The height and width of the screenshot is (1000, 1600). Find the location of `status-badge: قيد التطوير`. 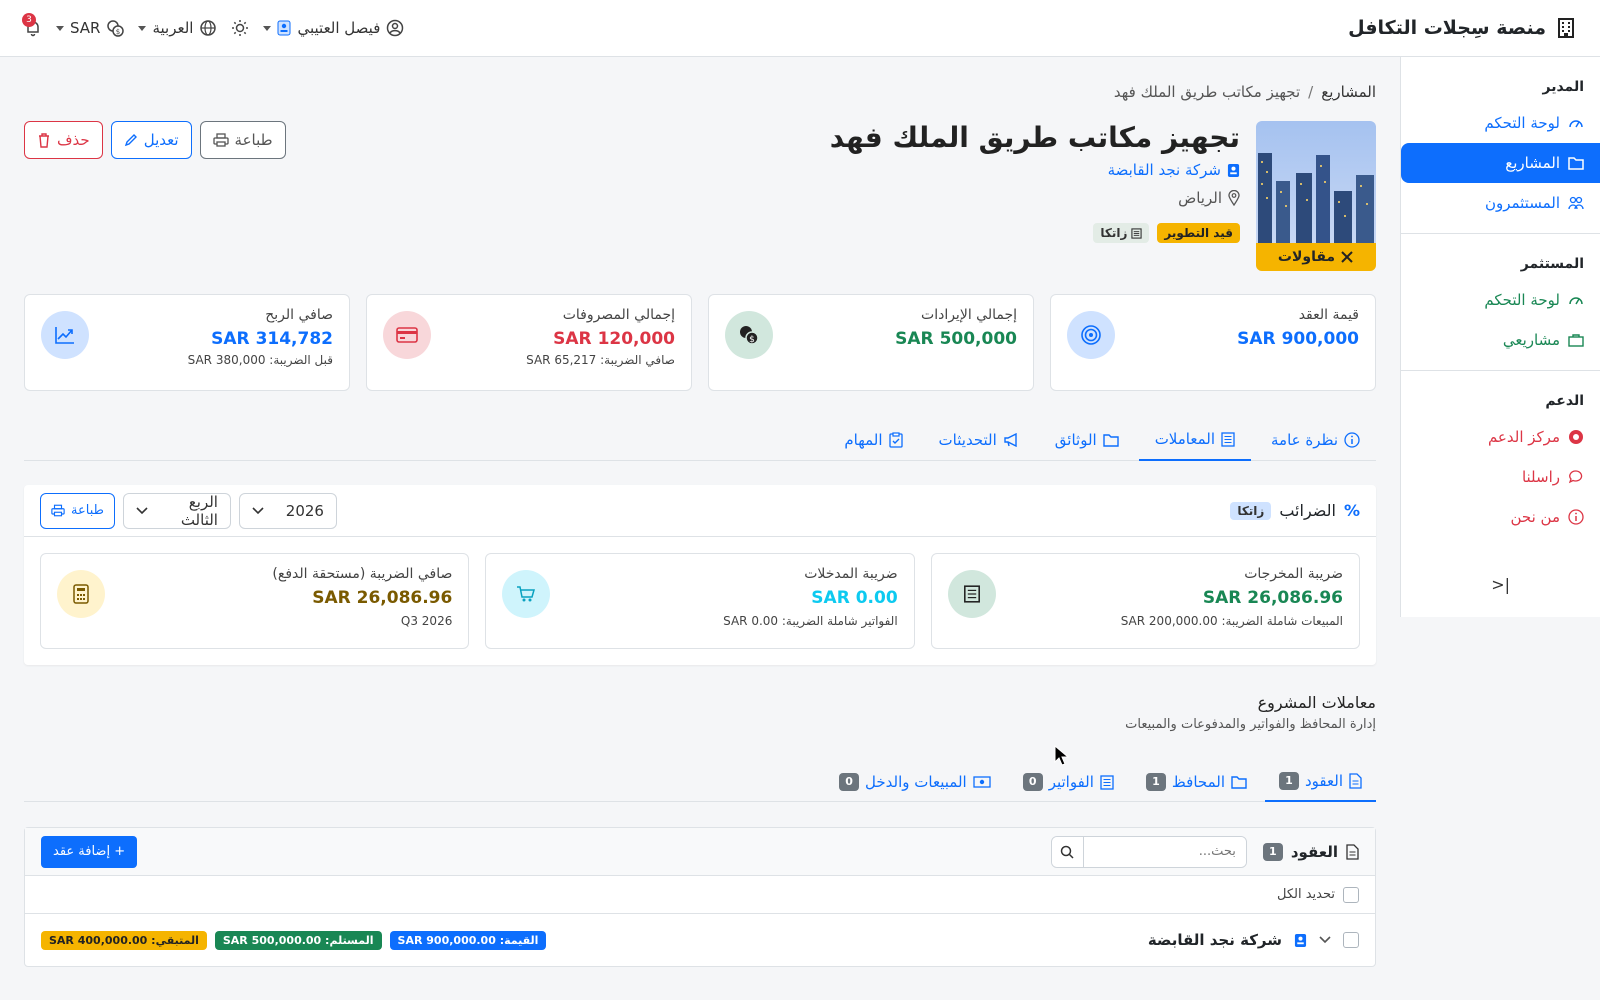

status-badge: قيد التطوير is located at coordinates (1198, 233).